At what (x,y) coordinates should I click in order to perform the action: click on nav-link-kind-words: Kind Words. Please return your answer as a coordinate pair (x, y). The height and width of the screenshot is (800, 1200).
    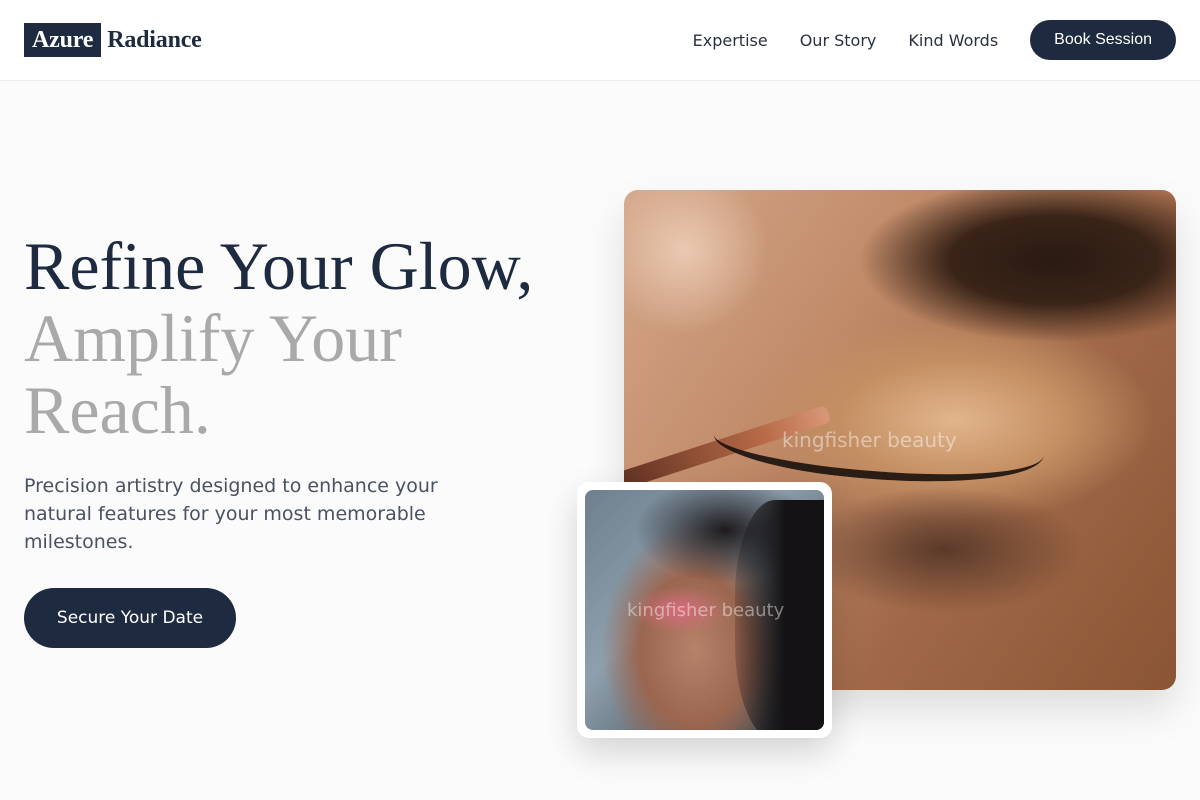
    Looking at the image, I should click on (953, 40).